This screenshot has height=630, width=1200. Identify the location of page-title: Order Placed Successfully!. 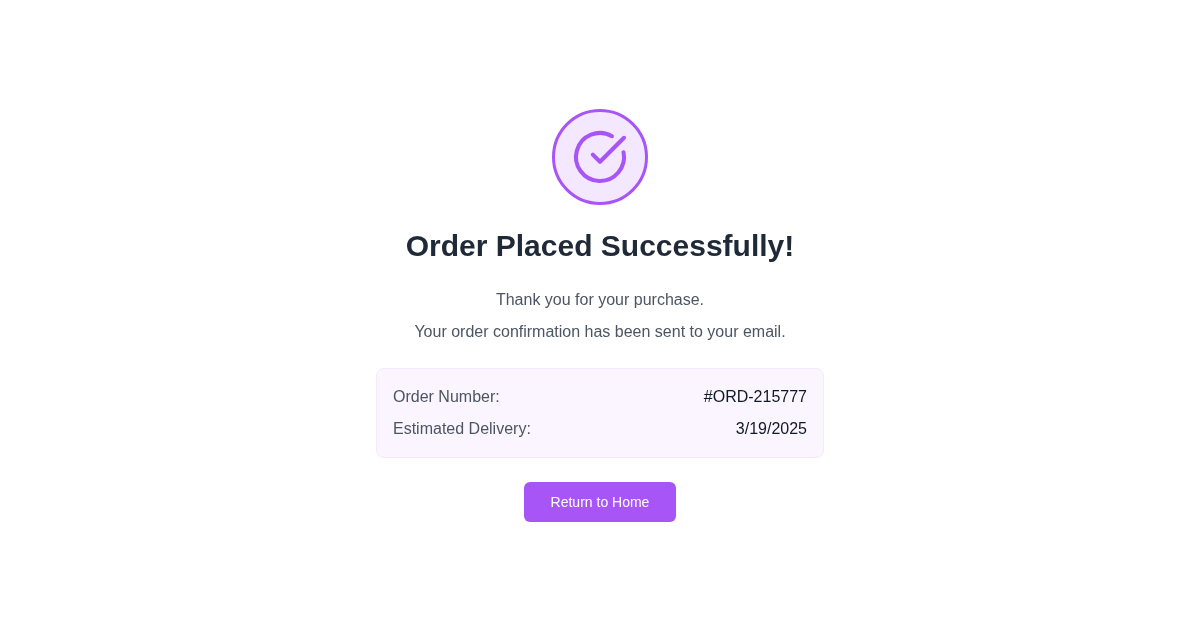
(600, 245).